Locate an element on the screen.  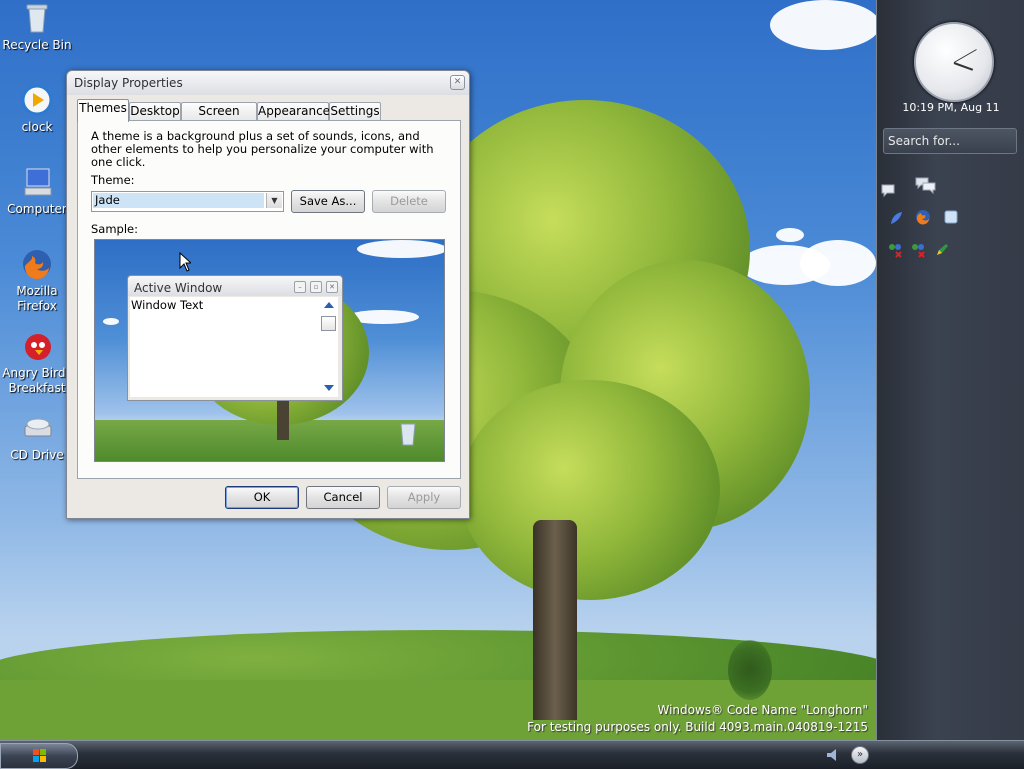
desktop-icon-label: Mozilla Firefox is located at coordinates (37, 298).